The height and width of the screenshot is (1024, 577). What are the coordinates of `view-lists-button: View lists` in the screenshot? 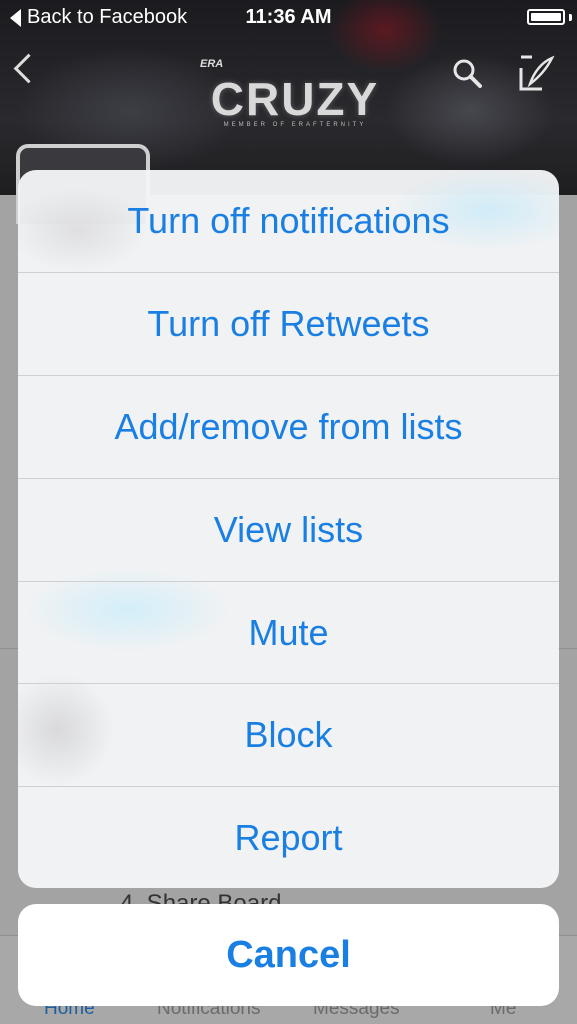 It's located at (288, 529).